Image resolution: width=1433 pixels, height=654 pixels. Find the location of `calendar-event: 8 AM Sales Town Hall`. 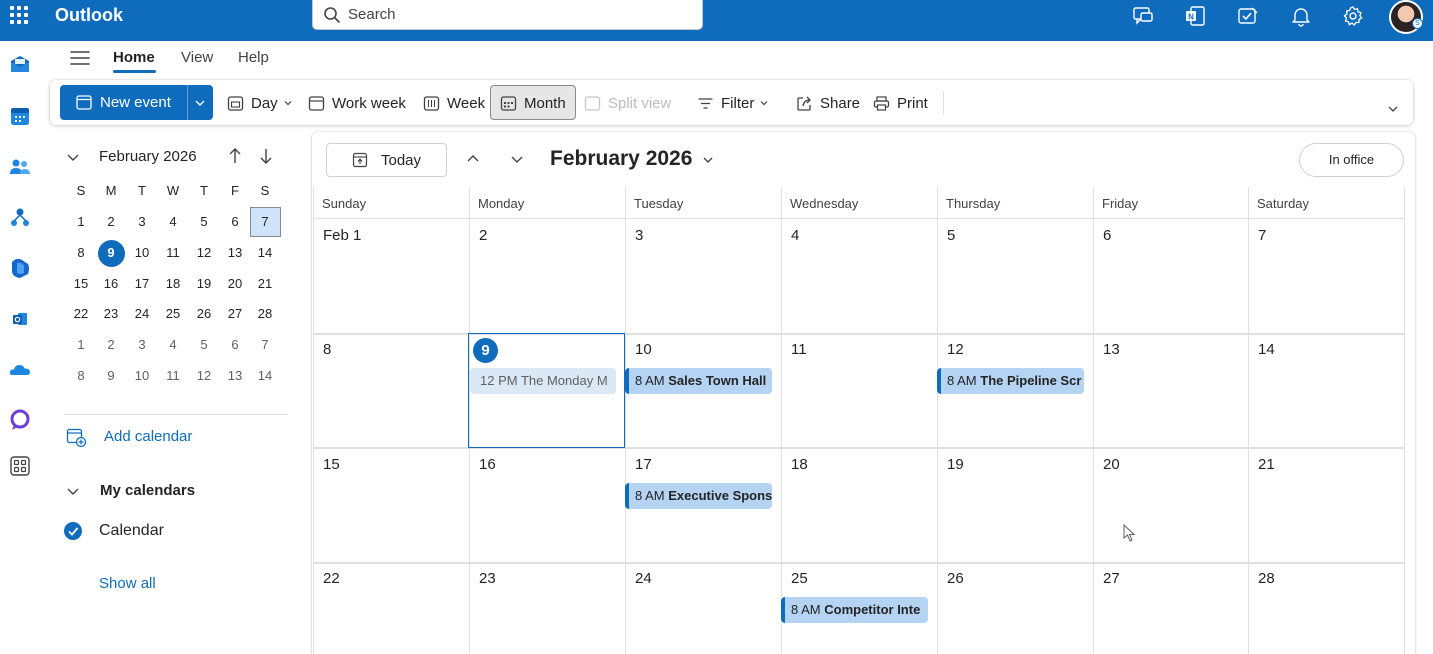

calendar-event: 8 AM Sales Town Hall is located at coordinates (698, 381).